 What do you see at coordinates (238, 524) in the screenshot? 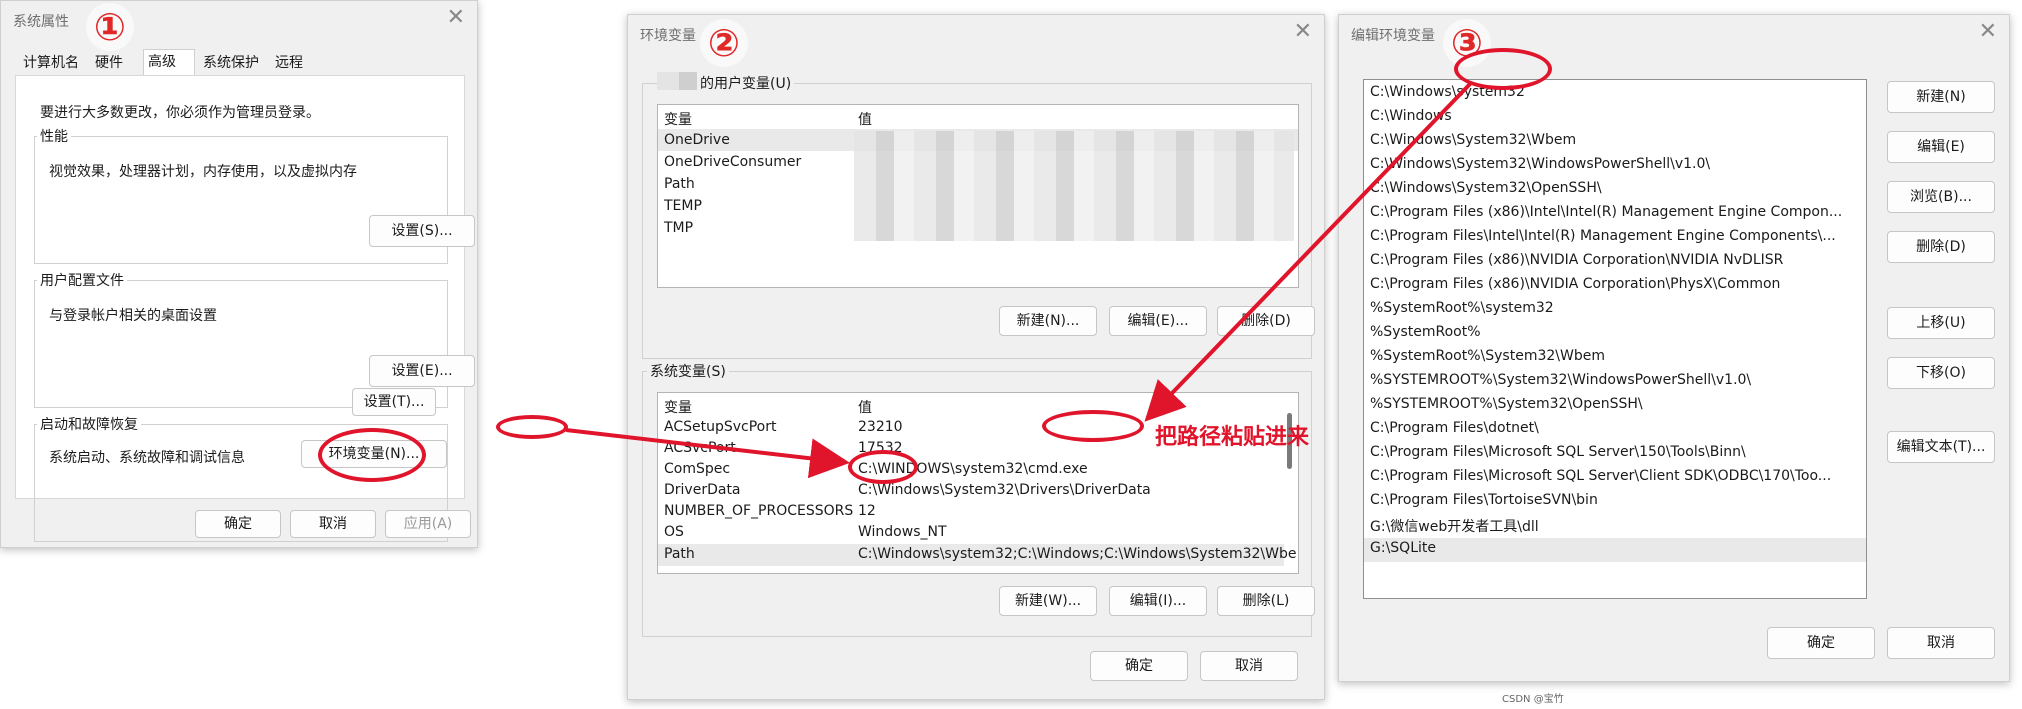
I see `w1-ok-button: 确定` at bounding box center [238, 524].